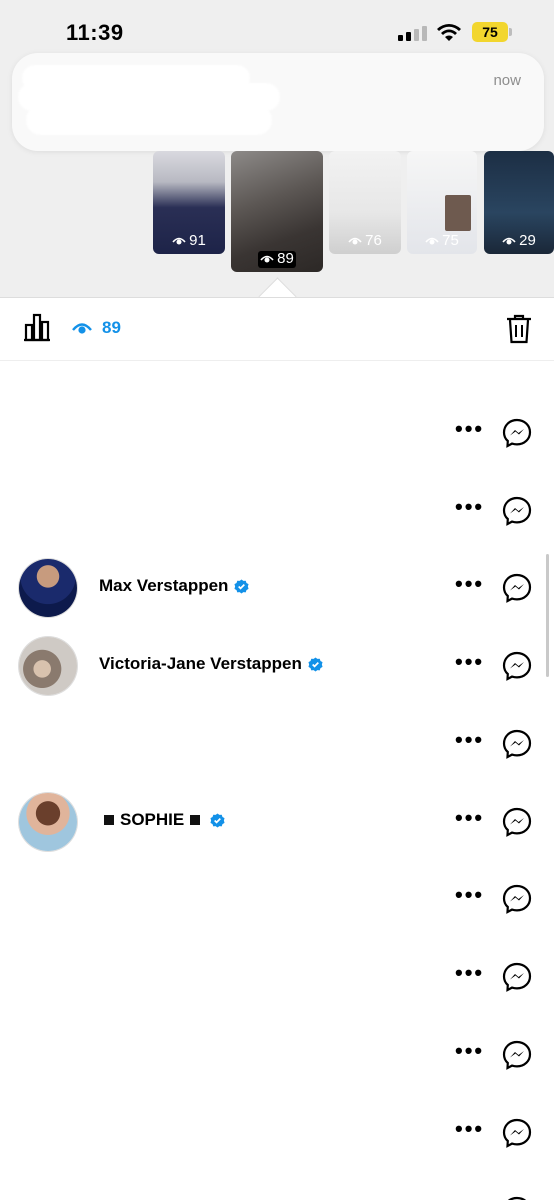 The height and width of the screenshot is (1200, 554). I want to click on status-time: 11:39, so click(95, 32).